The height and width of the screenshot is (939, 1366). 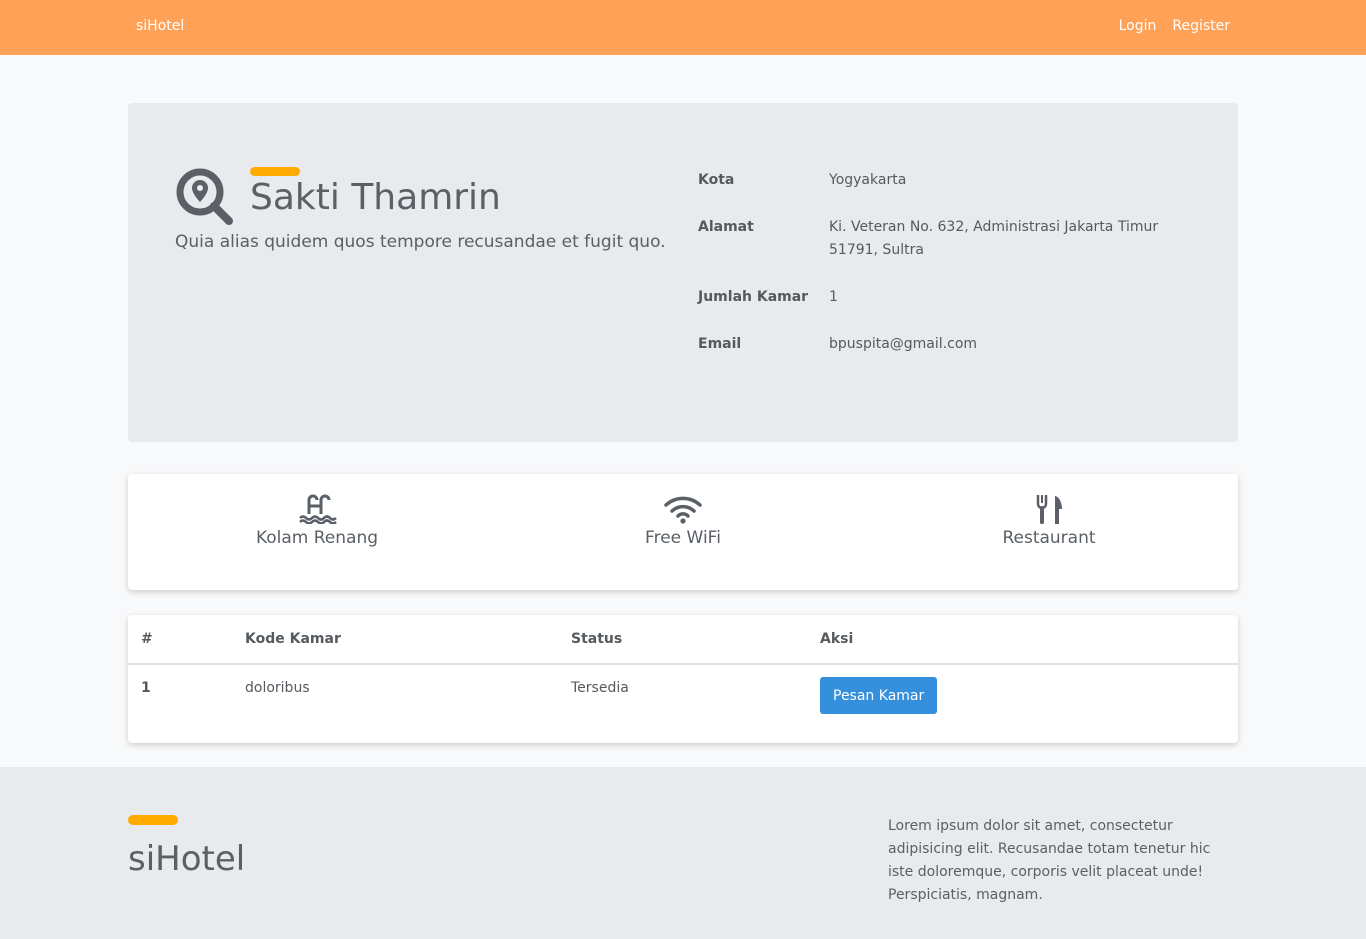 I want to click on login-link: Login, so click(x=1138, y=26).